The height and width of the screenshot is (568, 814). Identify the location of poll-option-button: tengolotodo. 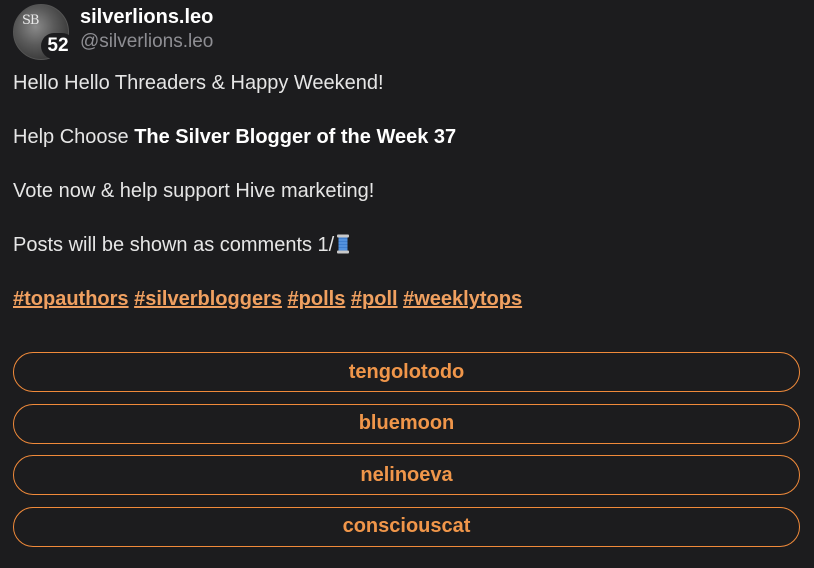
(406, 372).